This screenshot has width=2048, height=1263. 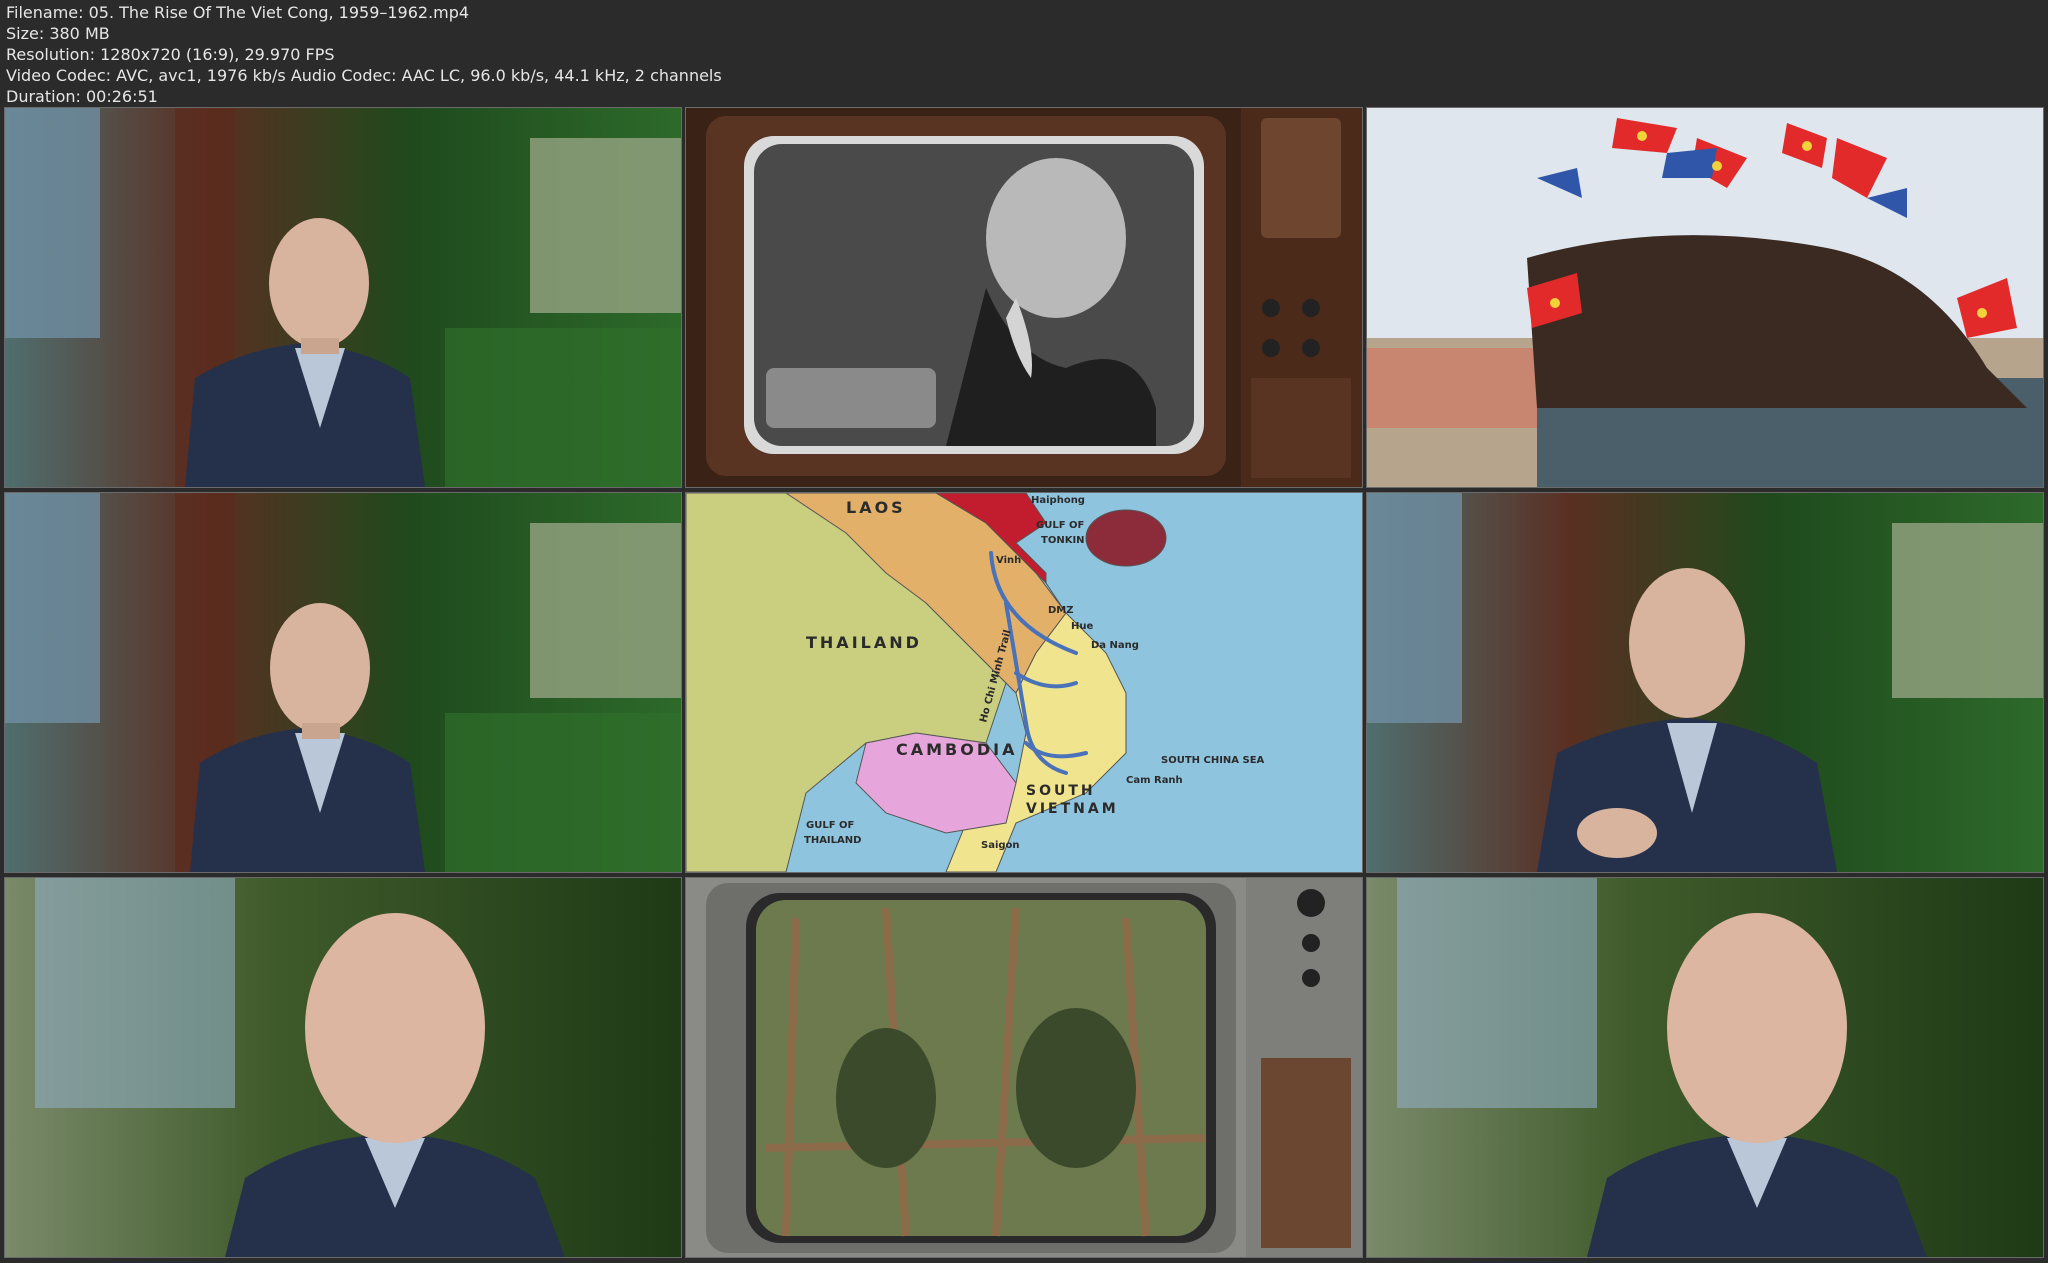 What do you see at coordinates (864, 642) in the screenshot?
I see `map-label-thailand: THAILAND` at bounding box center [864, 642].